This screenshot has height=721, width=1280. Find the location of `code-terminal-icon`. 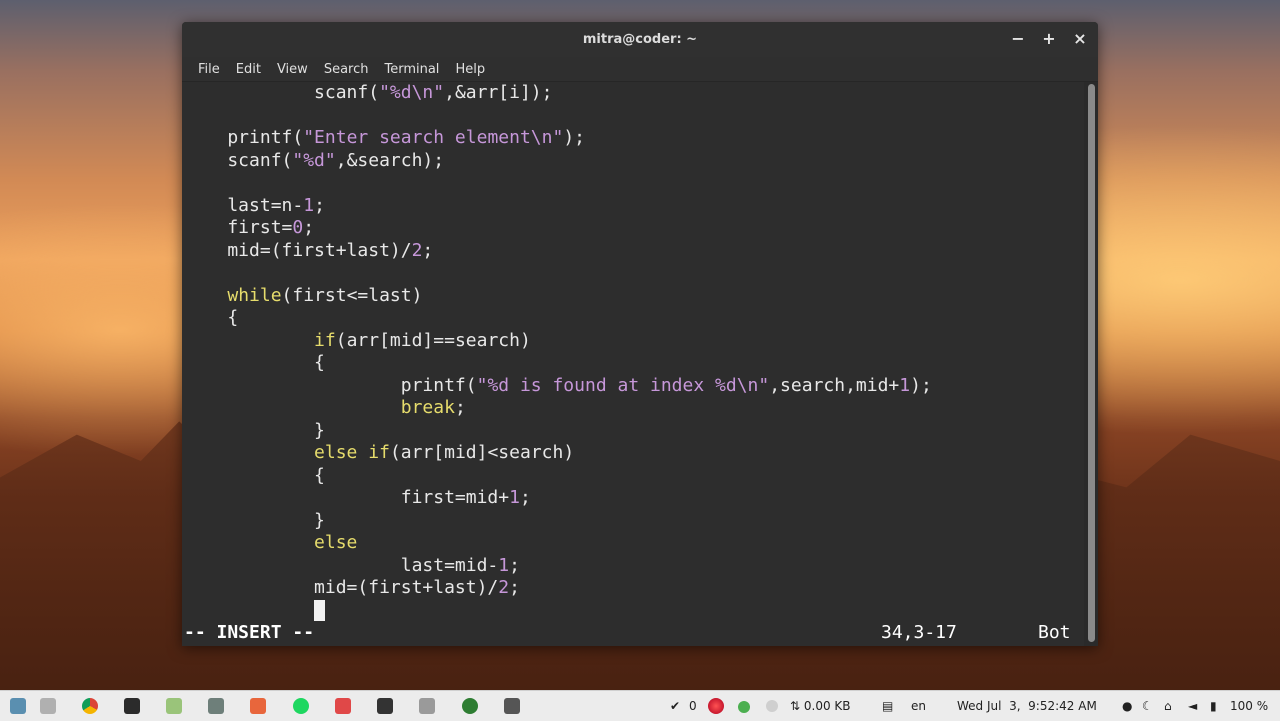

code-terminal-icon is located at coordinates (385, 706).